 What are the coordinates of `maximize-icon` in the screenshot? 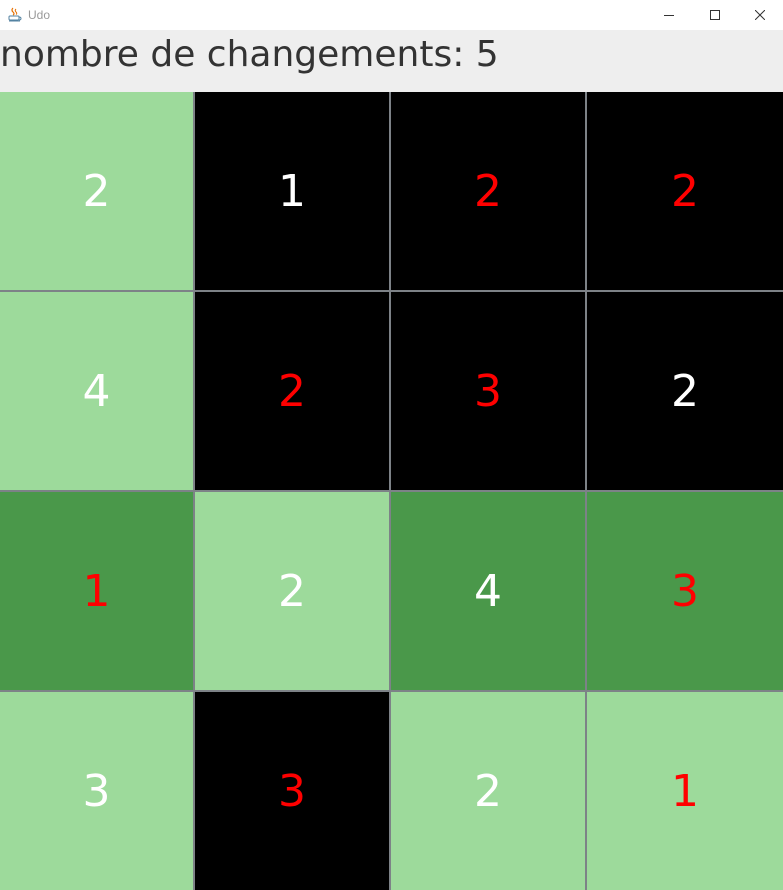 It's located at (715, 15).